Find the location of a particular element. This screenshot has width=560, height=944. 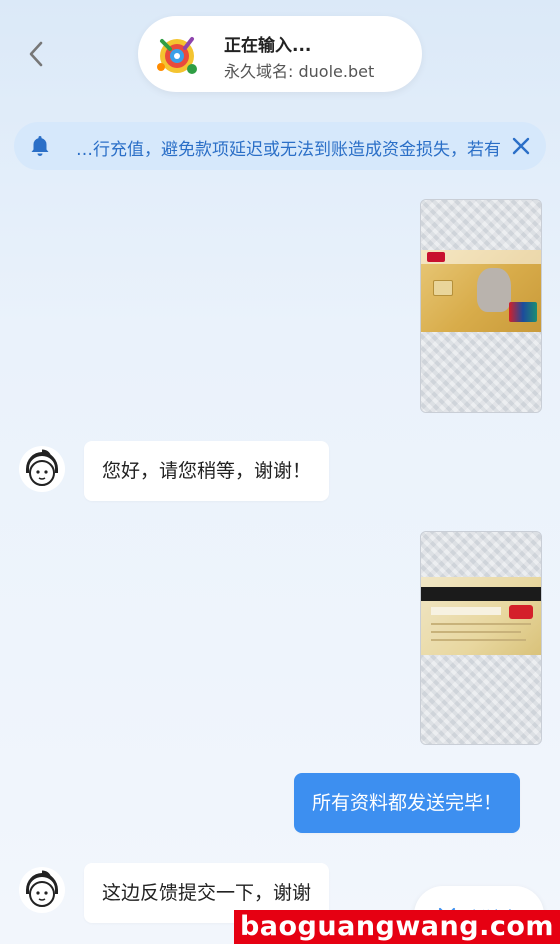

back-button is located at coordinates (36, 54).